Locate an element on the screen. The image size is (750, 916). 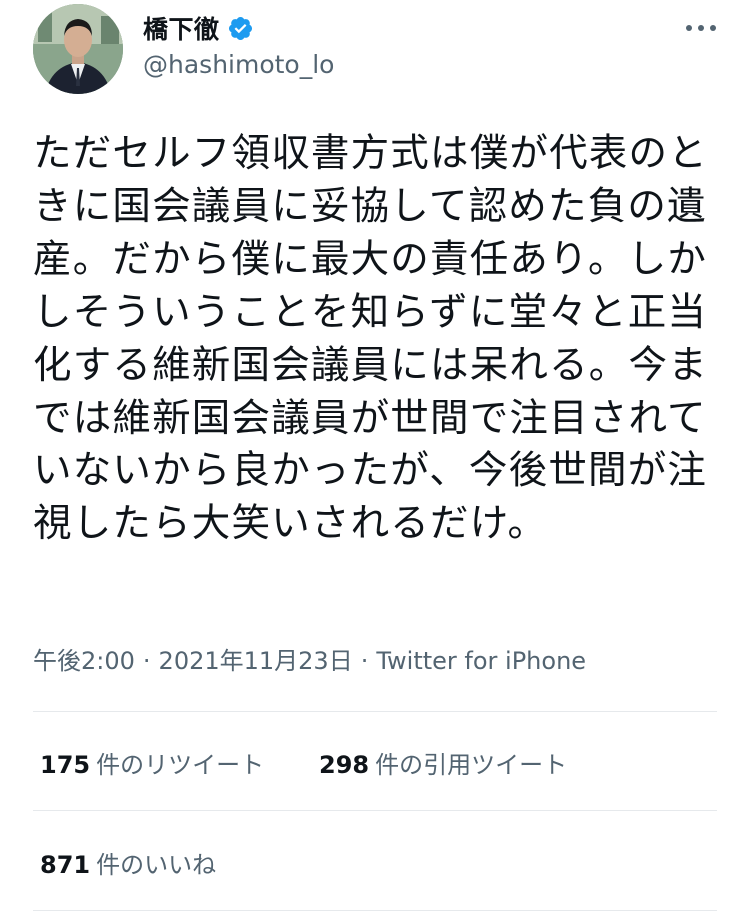
tweet-meta: 午後2:00 · 2021年11月23日 · Twitter for iPhone is located at coordinates (309, 658).